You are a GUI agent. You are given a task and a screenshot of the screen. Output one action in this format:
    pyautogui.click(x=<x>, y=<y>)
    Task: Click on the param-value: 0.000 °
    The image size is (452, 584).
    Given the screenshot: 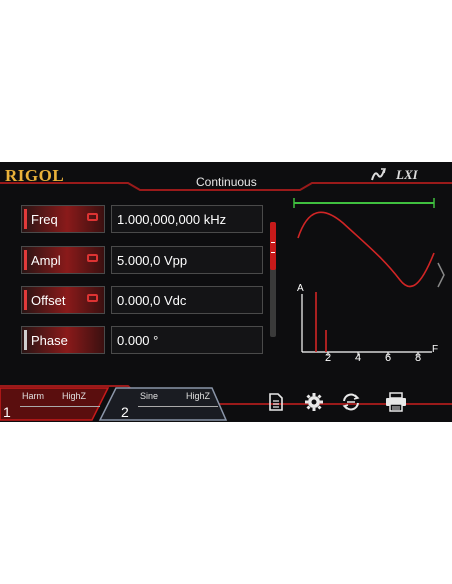 What is the action you would take?
    pyautogui.click(x=138, y=340)
    